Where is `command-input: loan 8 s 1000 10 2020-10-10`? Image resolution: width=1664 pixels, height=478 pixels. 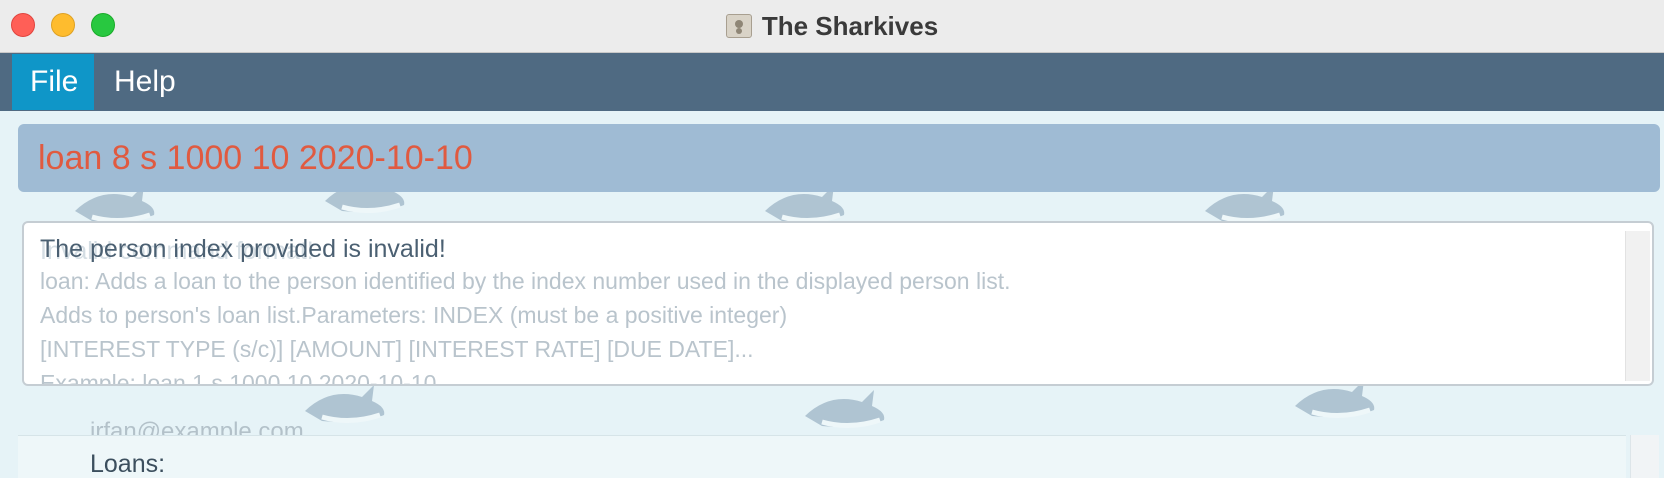
command-input: loan 8 s 1000 10 2020-10-10 is located at coordinates (839, 158).